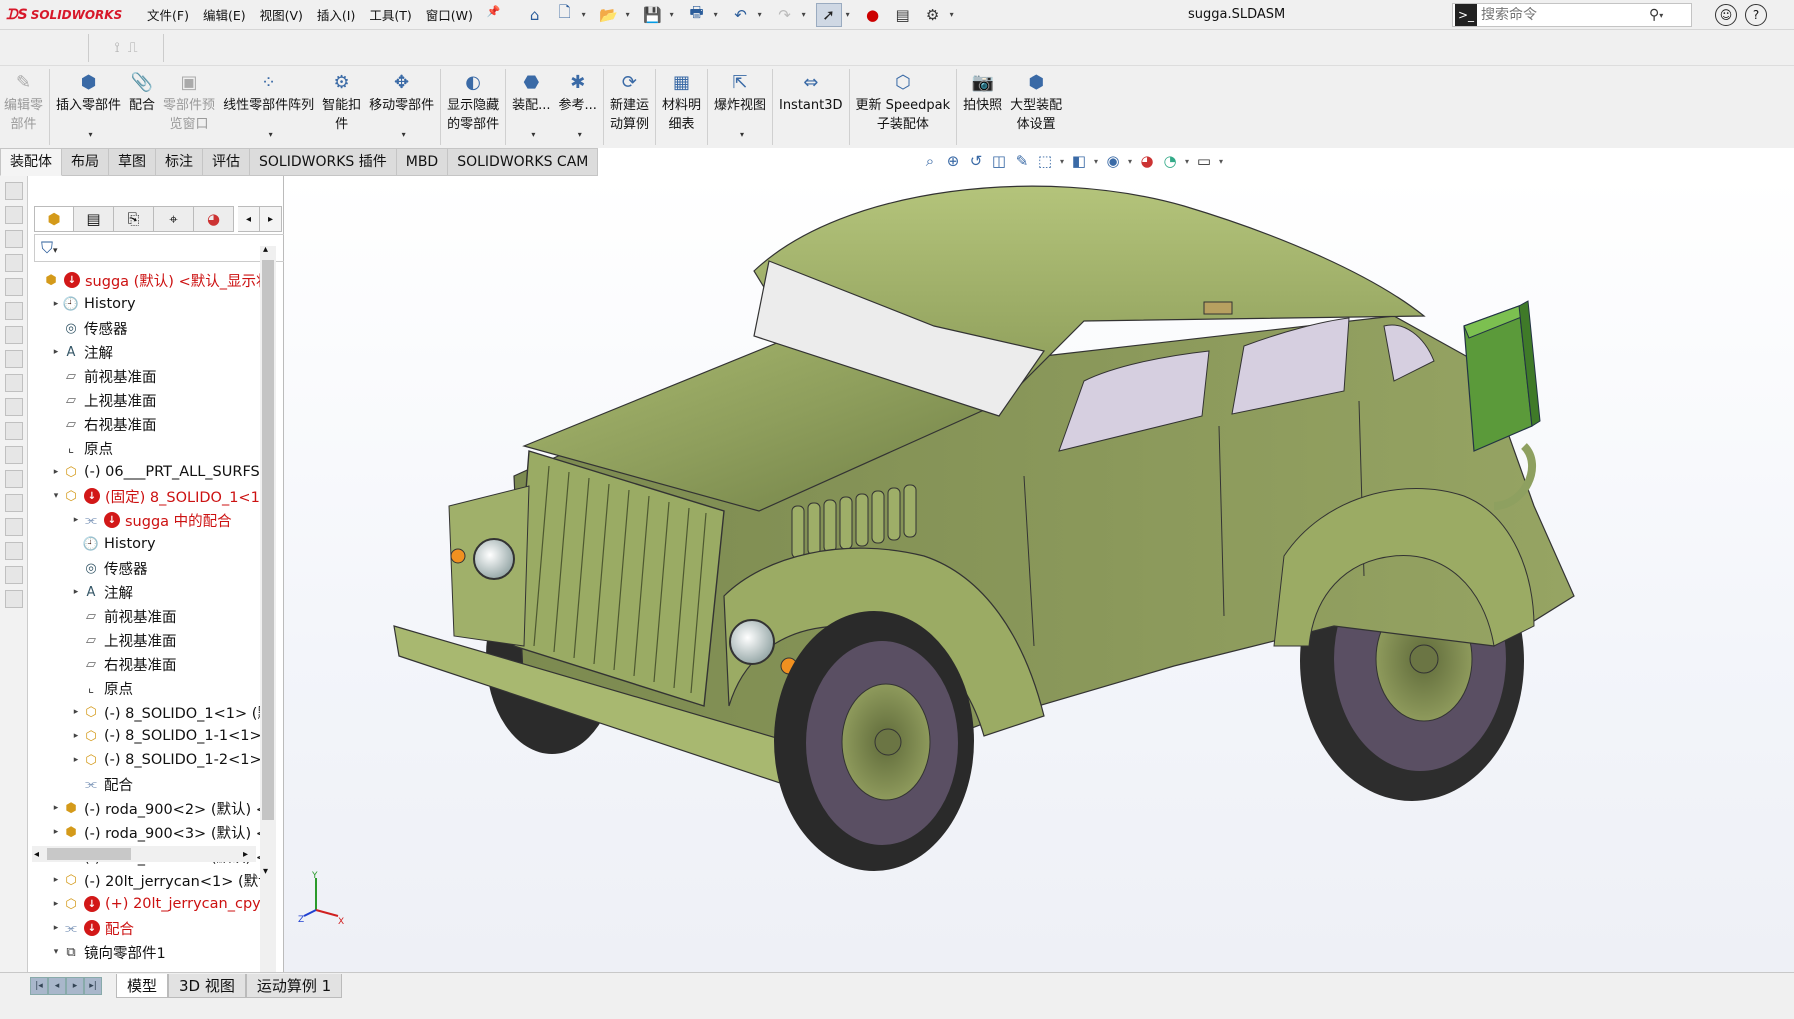  What do you see at coordinates (70, 15) in the screenshot?
I see `solidworks-logo: ᗪS SOLIDWORKS` at bounding box center [70, 15].